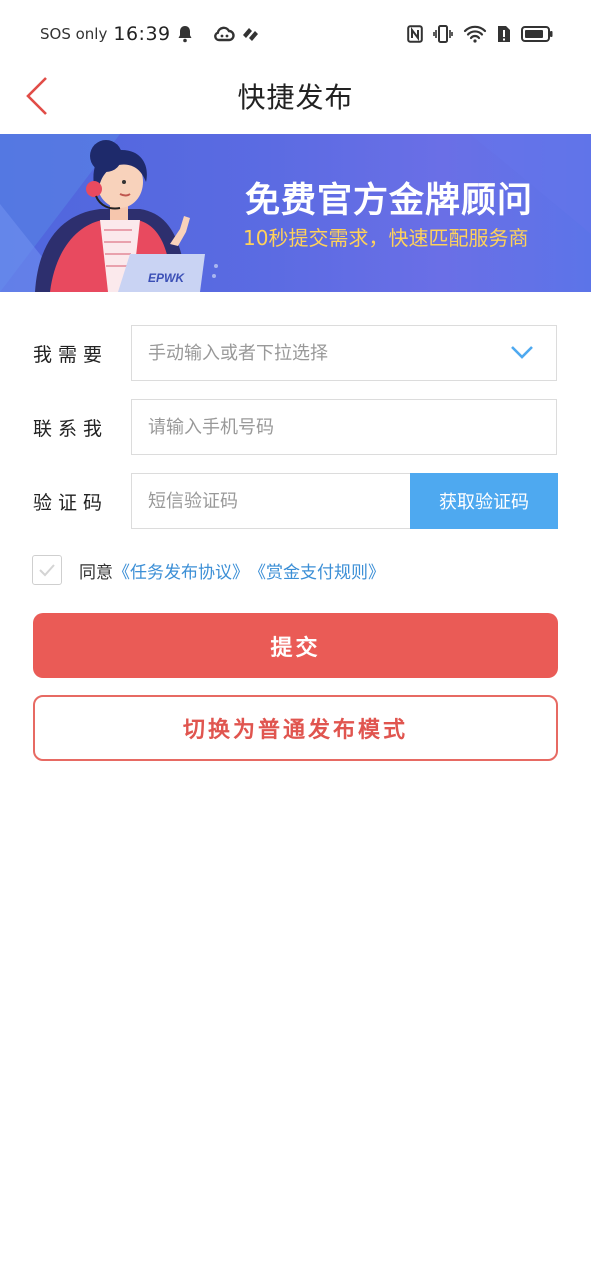  I want to click on phone-field, so click(344, 427).